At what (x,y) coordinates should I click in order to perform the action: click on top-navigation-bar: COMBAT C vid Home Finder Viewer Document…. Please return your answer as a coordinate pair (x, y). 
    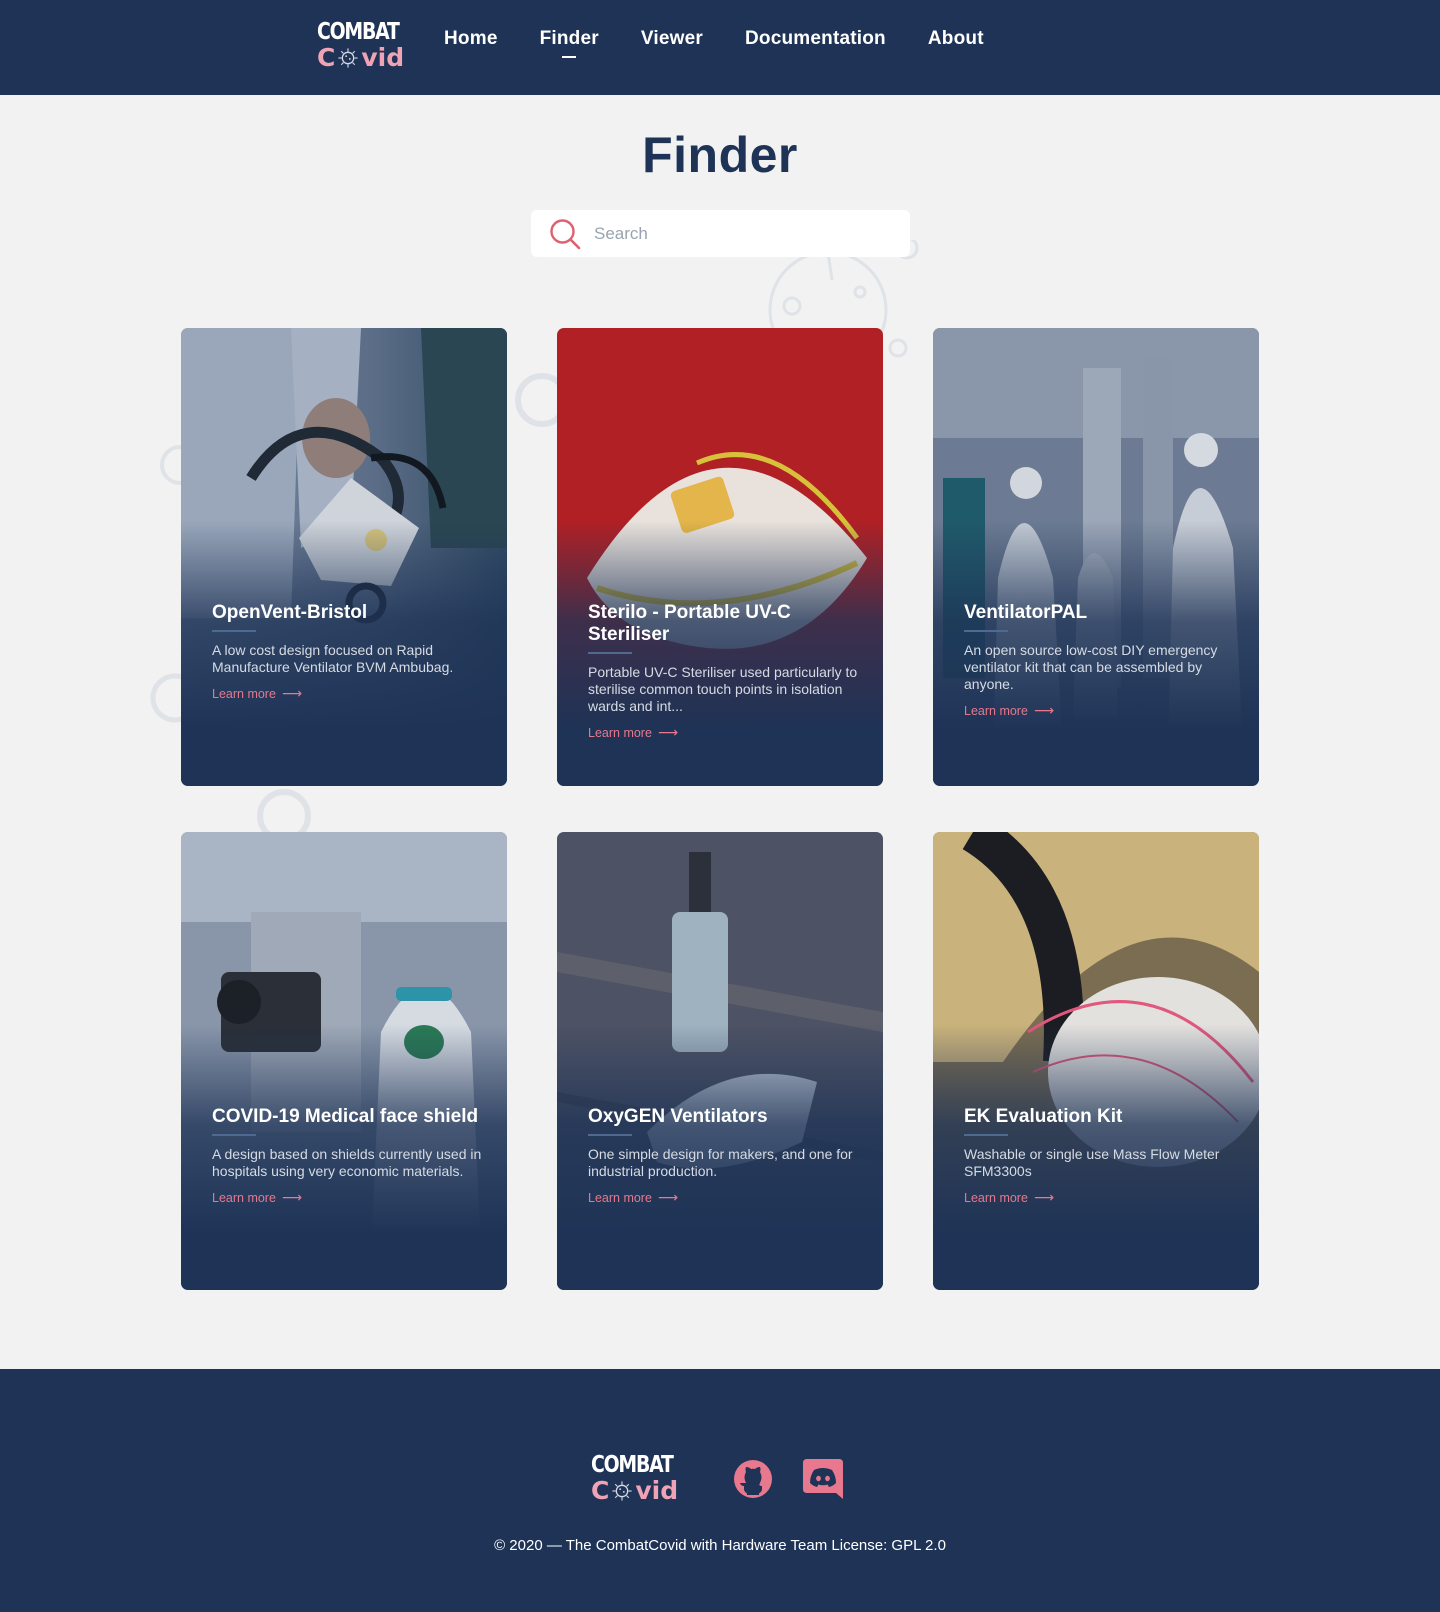
    Looking at the image, I should click on (720, 47).